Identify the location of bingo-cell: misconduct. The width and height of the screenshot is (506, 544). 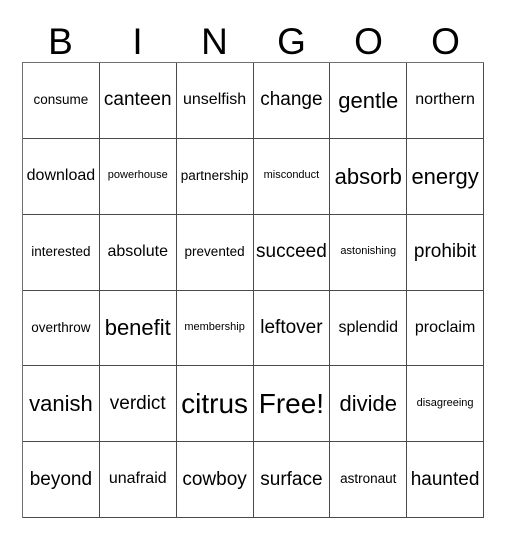
(292, 176).